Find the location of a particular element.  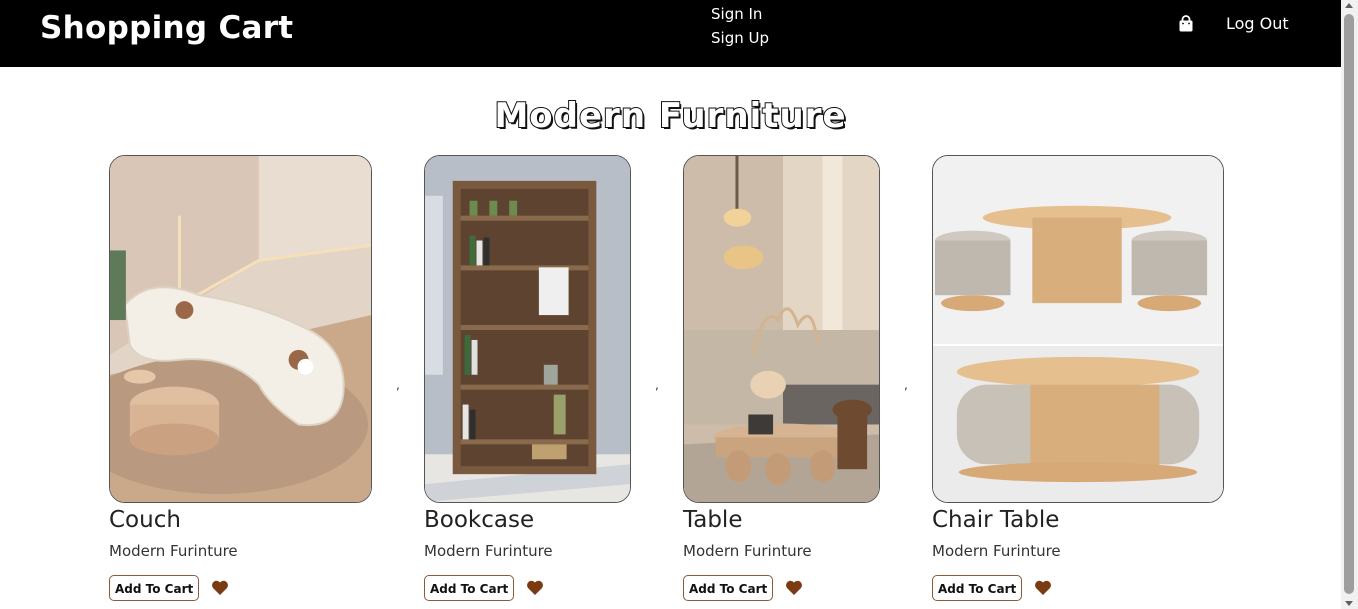

product-card: Bookcase Modern Furinture Add To Cart is located at coordinates (527, 378).